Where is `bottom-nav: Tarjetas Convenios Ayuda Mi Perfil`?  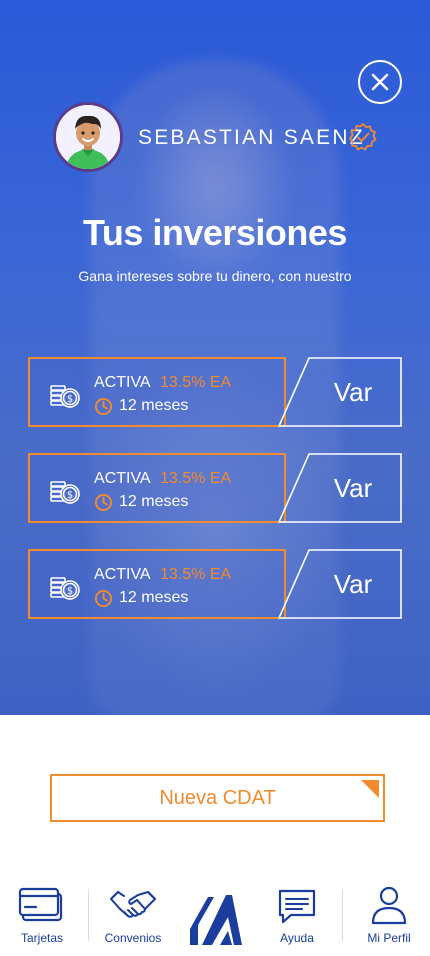 bottom-nav: Tarjetas Convenios Ayuda Mi Perfil is located at coordinates (215, 915).